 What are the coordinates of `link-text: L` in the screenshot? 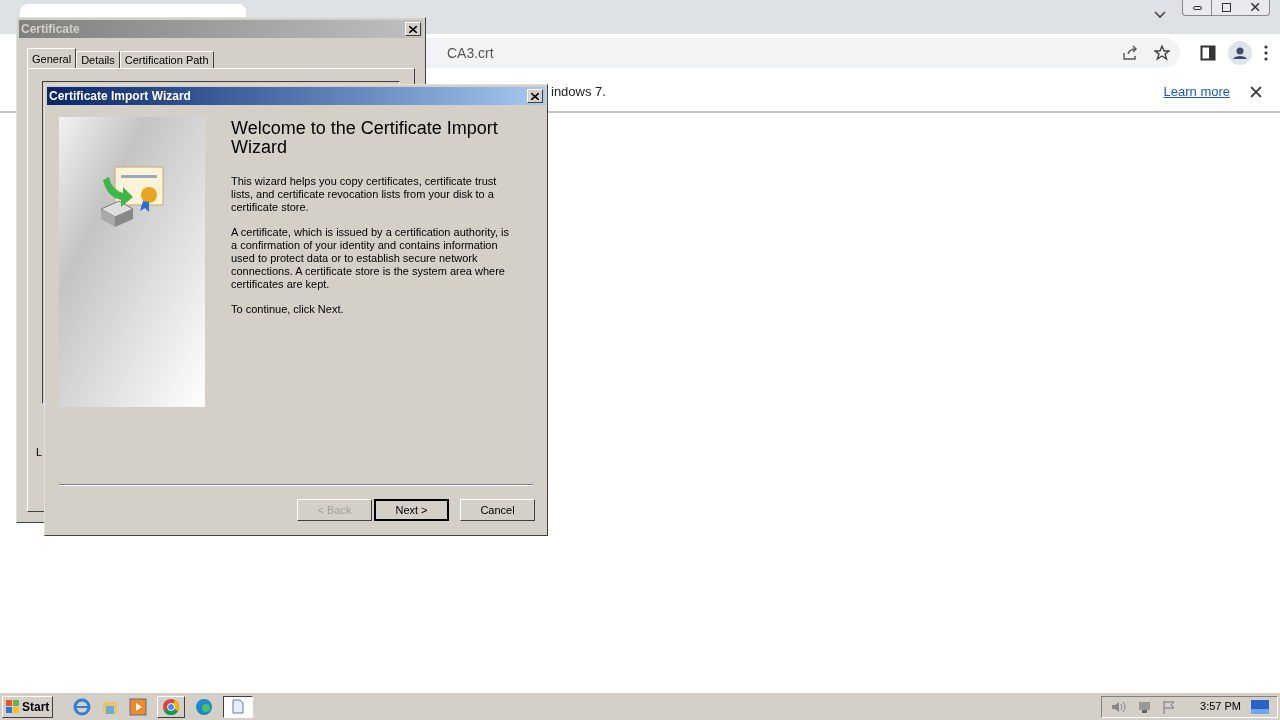 It's located at (40, 452).